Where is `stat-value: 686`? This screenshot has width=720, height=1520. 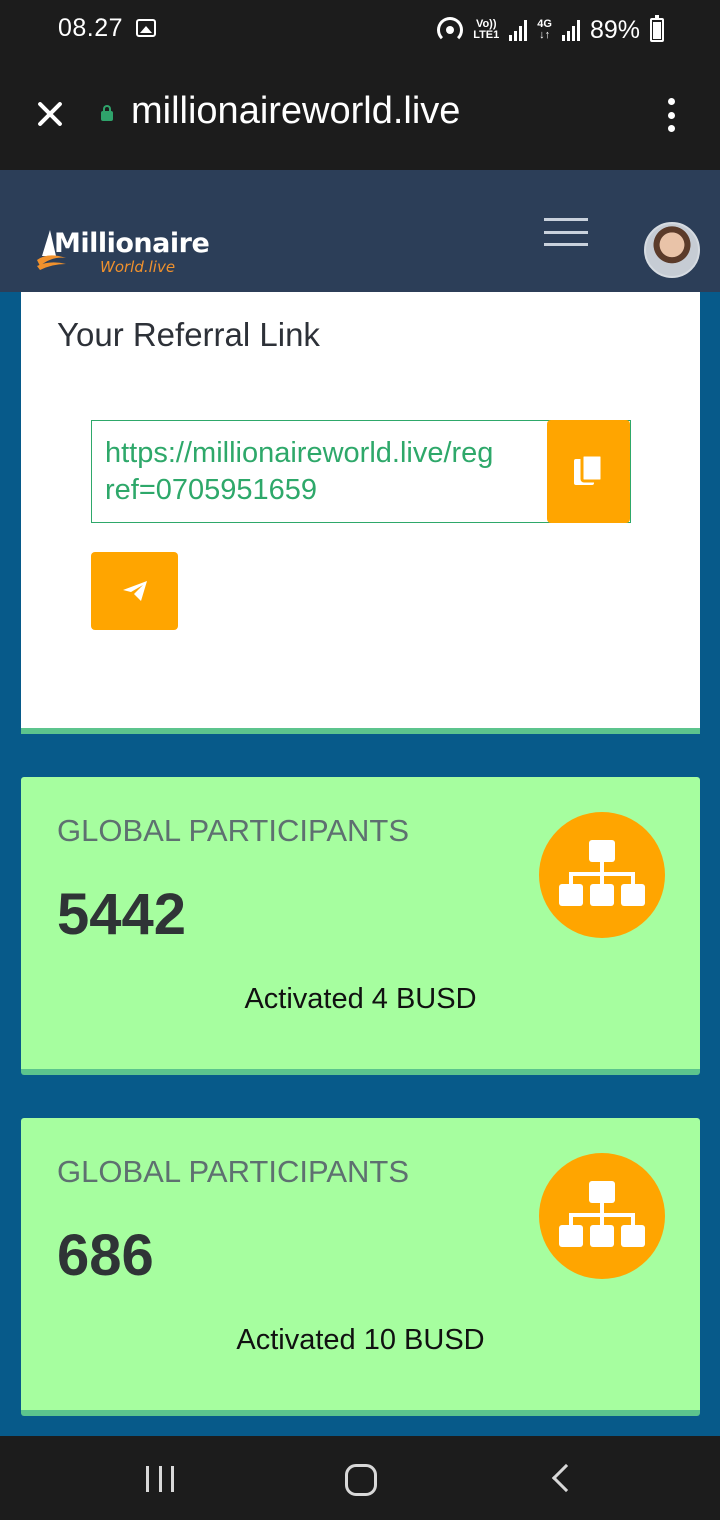
stat-value: 686 is located at coordinates (105, 1255).